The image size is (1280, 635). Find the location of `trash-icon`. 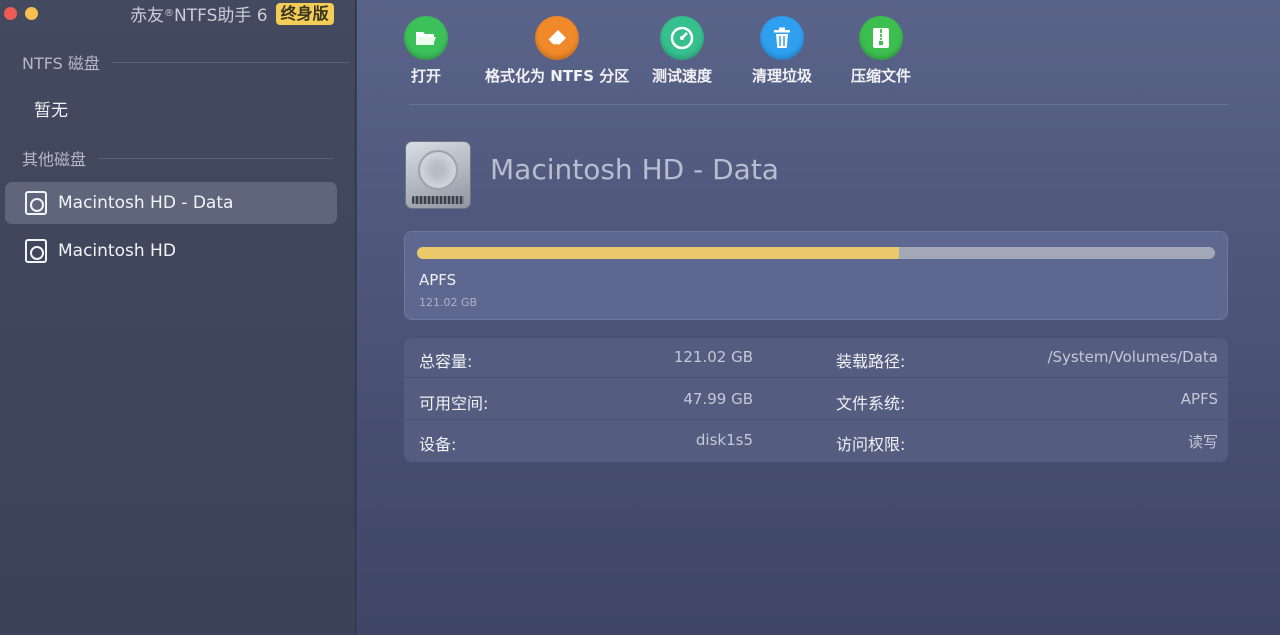

trash-icon is located at coordinates (782, 38).